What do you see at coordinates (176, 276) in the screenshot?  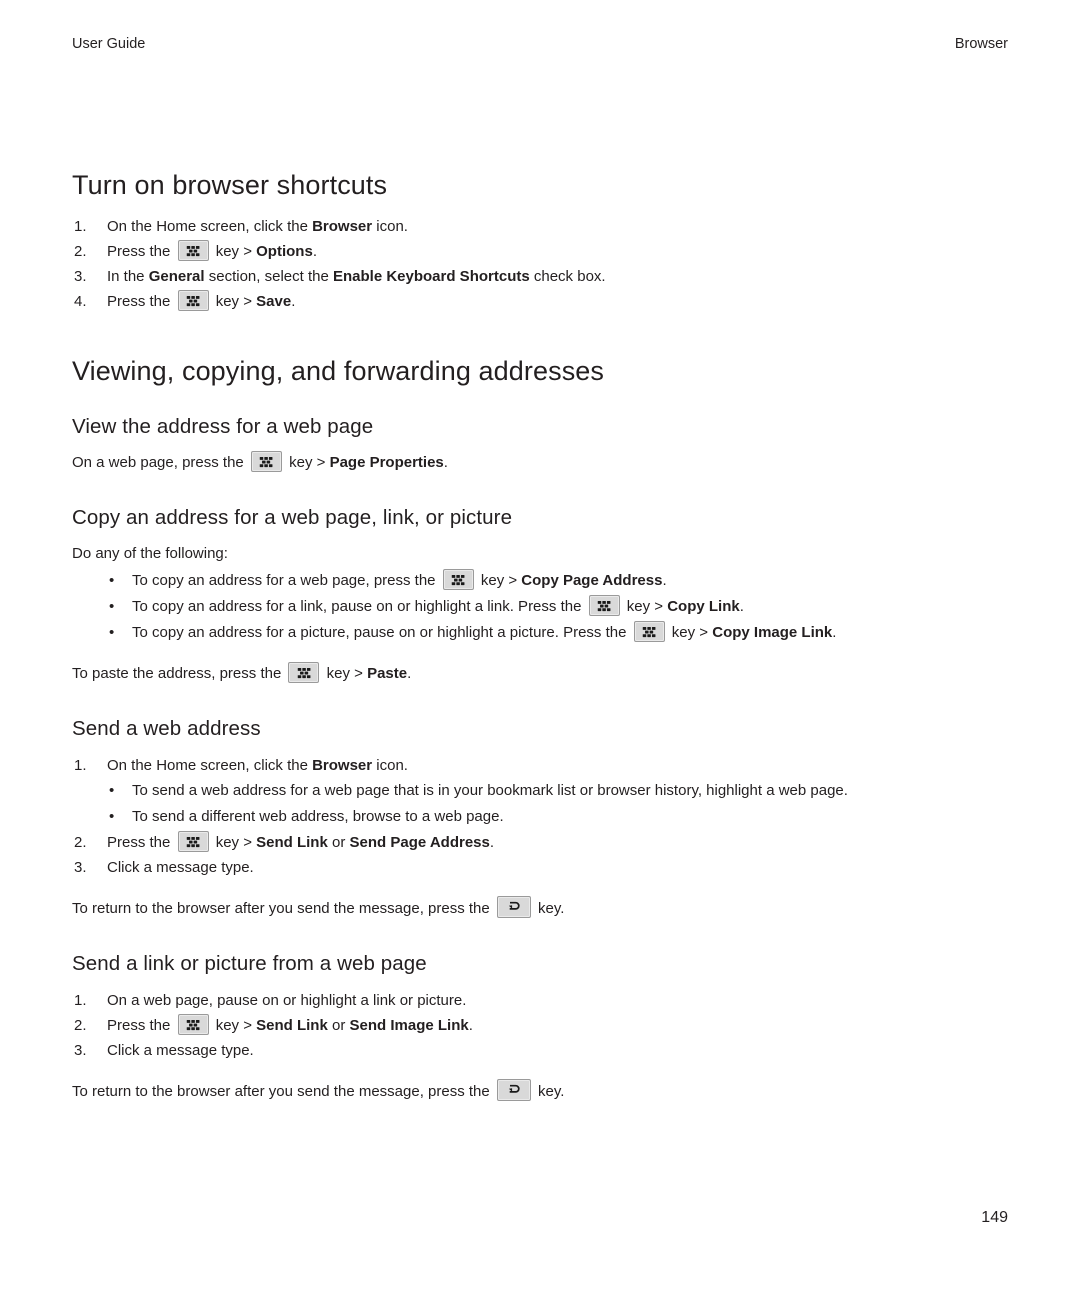 I see `emphasis-term: General` at bounding box center [176, 276].